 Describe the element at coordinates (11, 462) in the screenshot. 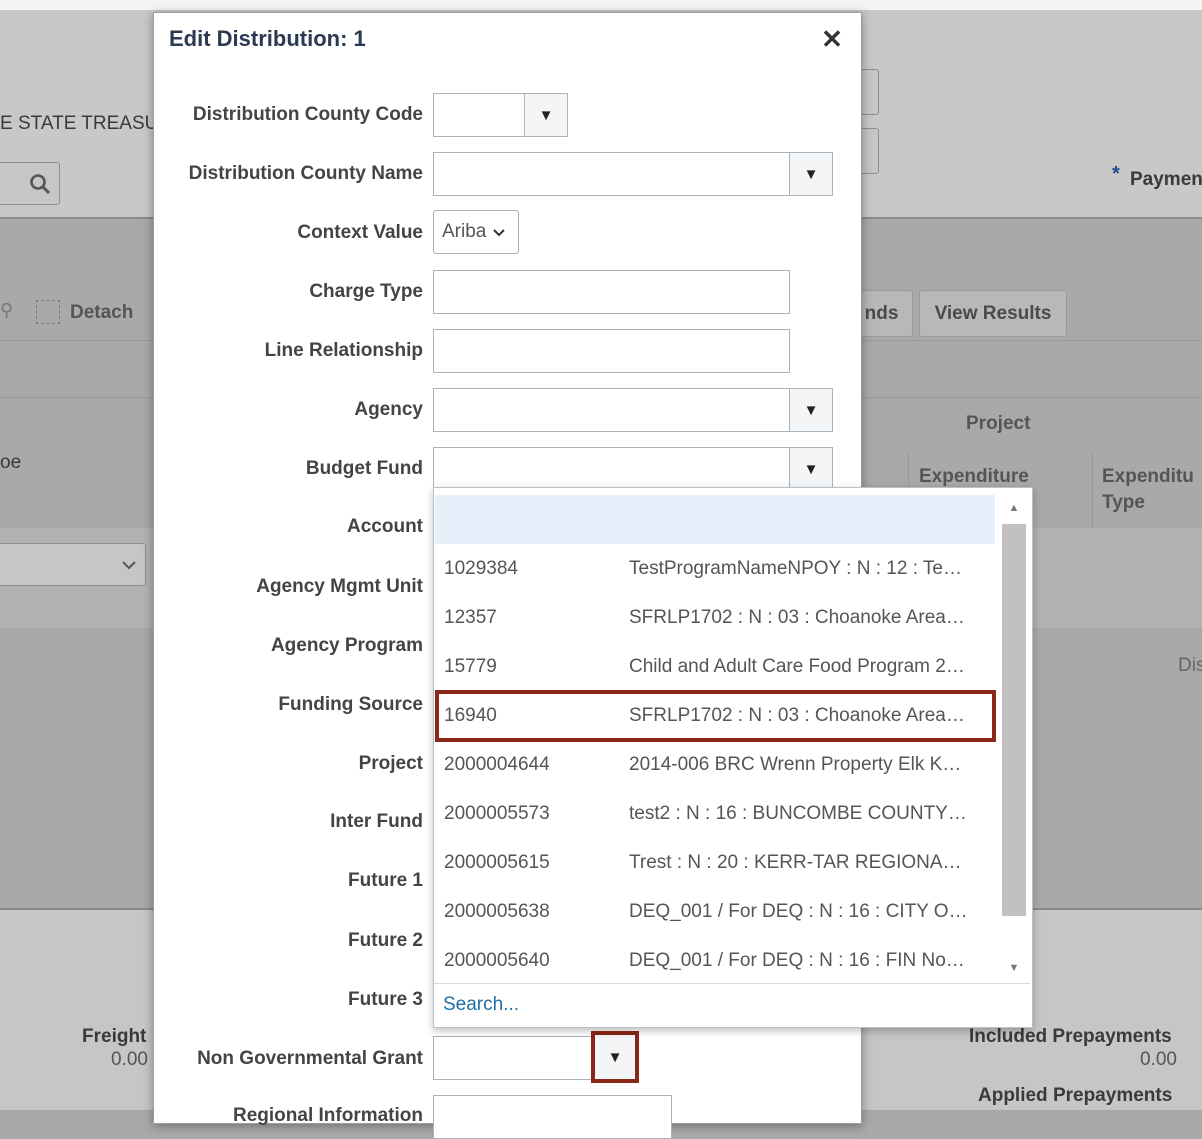

I see `background-left-col-text: oe` at that location.